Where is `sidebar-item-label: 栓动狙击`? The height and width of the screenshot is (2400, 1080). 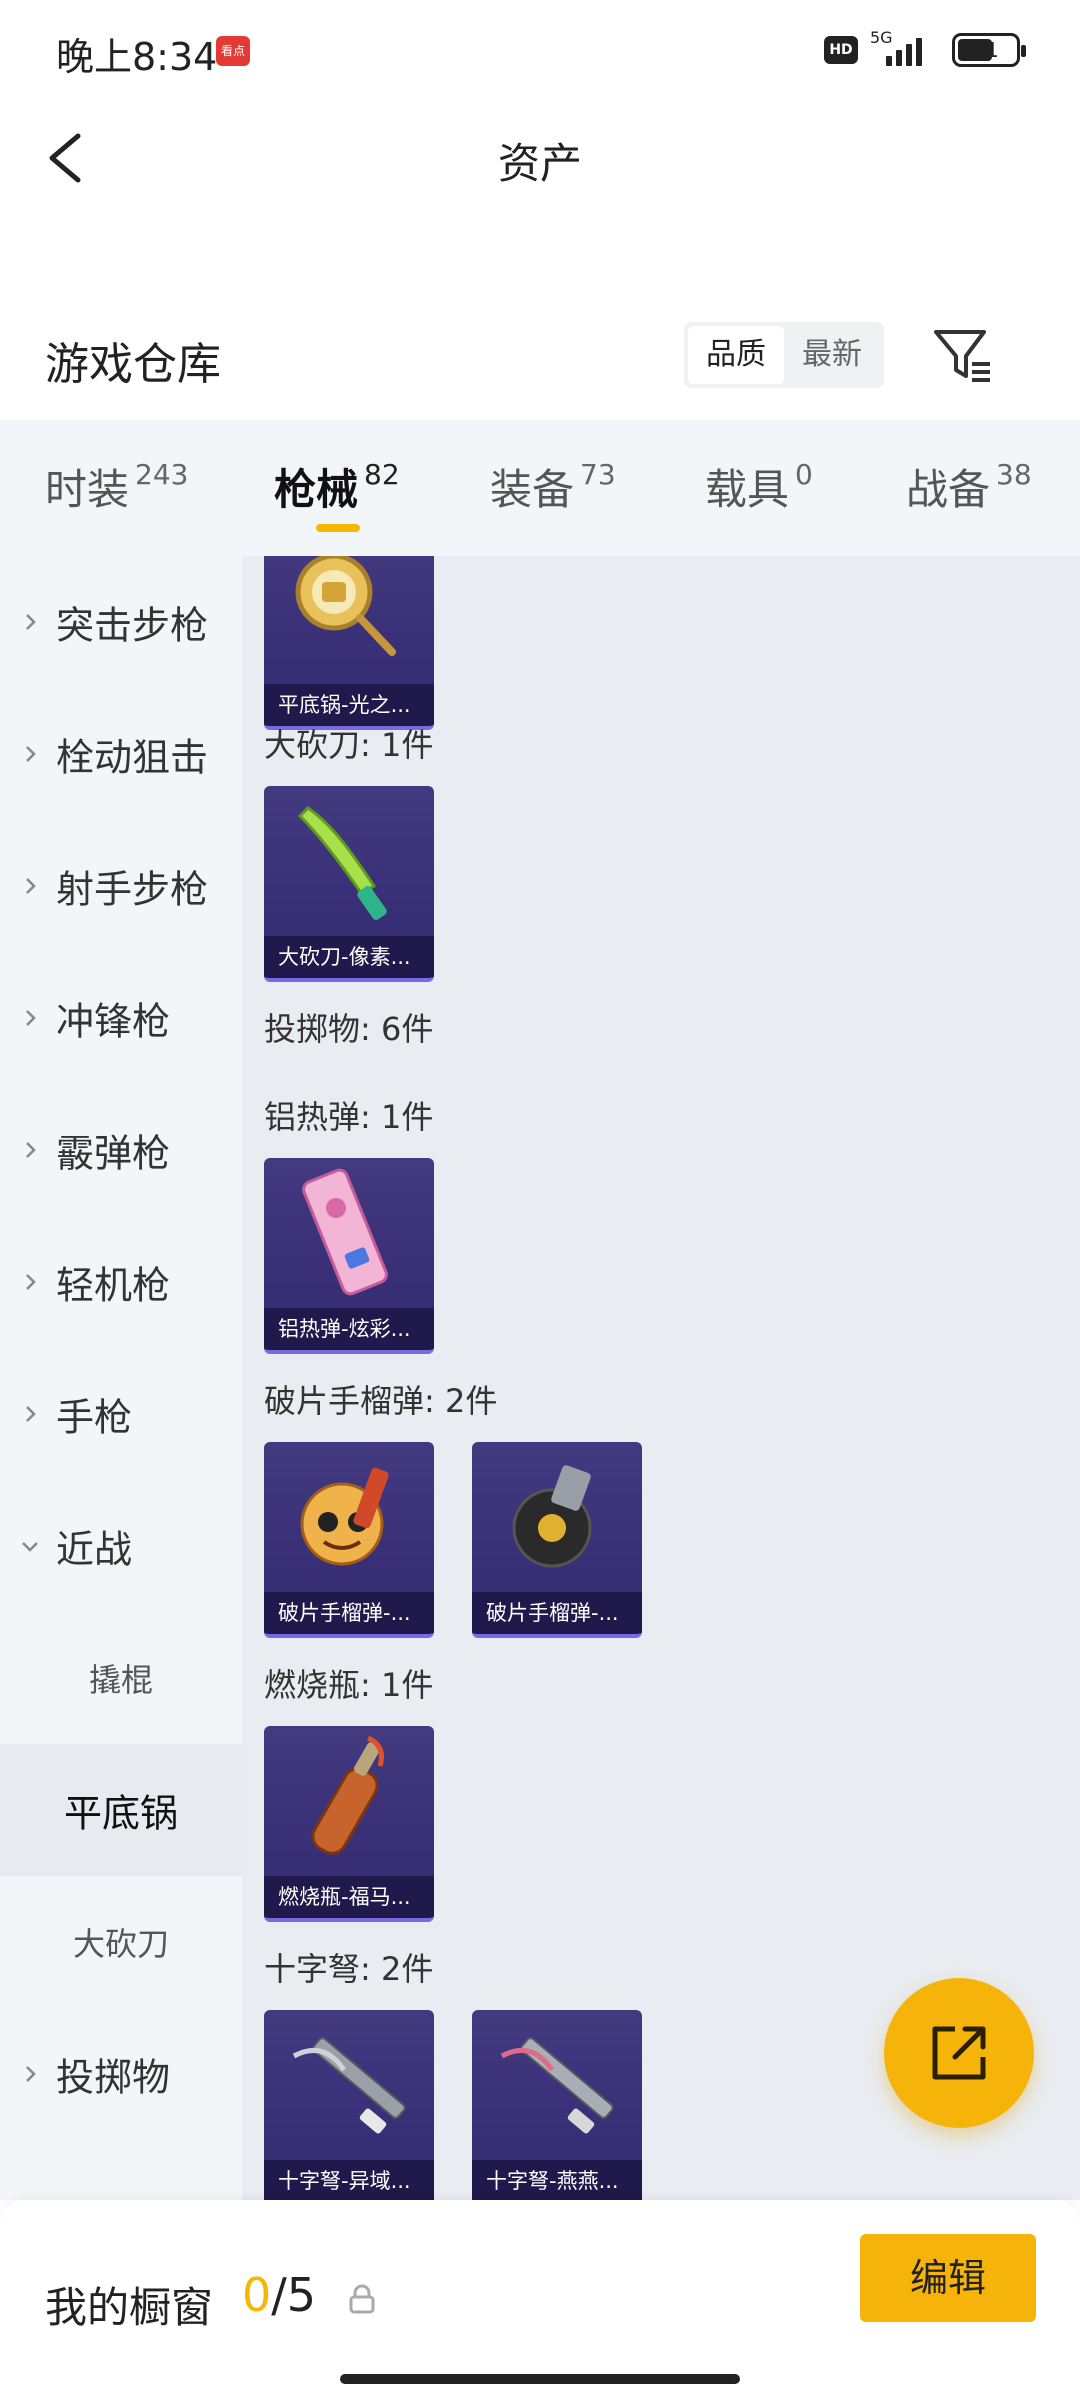 sidebar-item-label: 栓动狙击 is located at coordinates (132, 757).